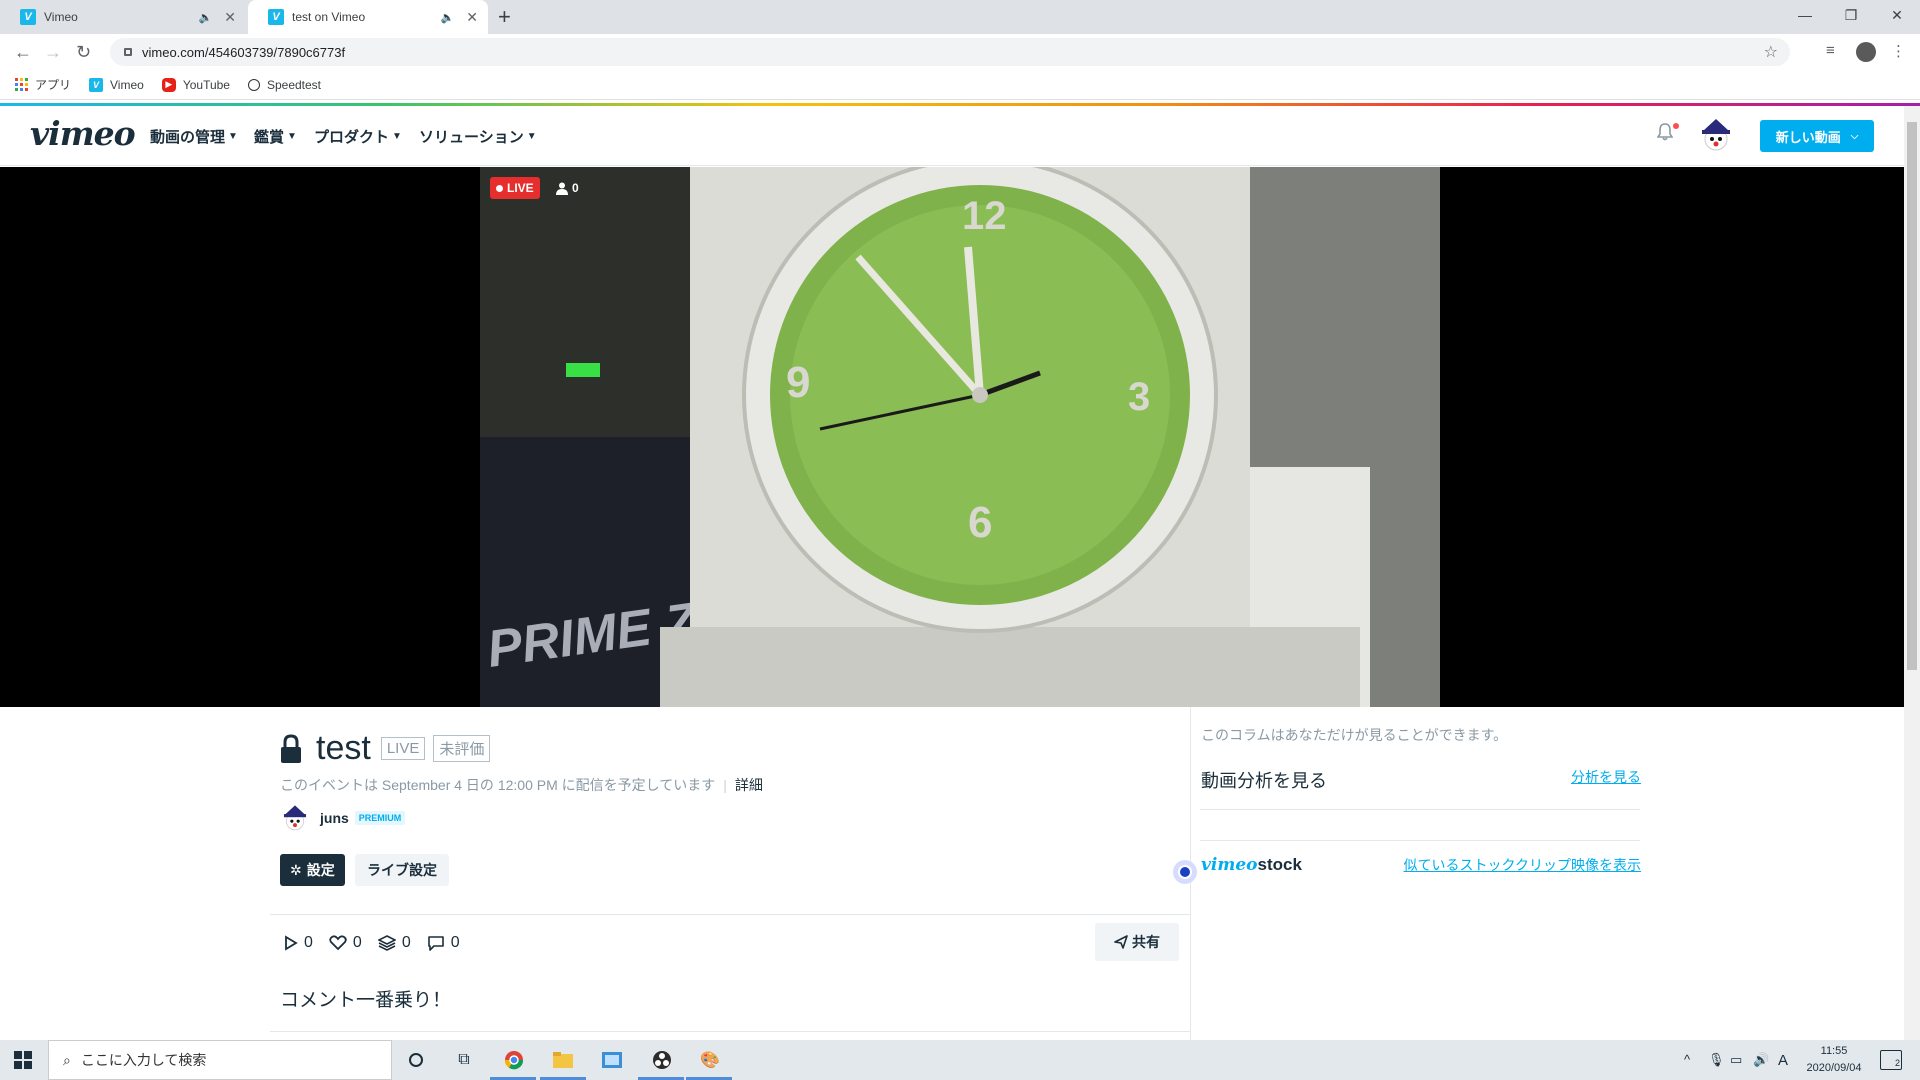 The height and width of the screenshot is (1080, 1920). I want to click on forward-icon: →, so click(53, 52).